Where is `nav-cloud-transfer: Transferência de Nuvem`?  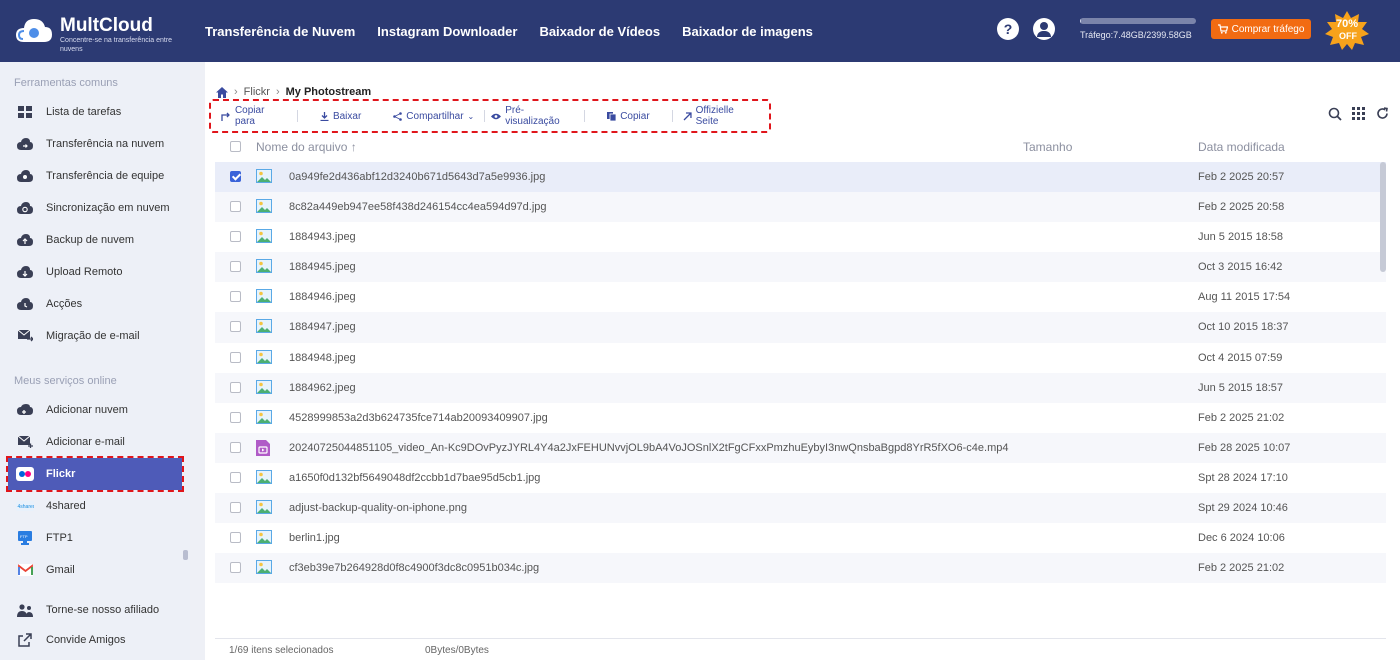
nav-cloud-transfer: Transferência de Nuvem is located at coordinates (280, 31).